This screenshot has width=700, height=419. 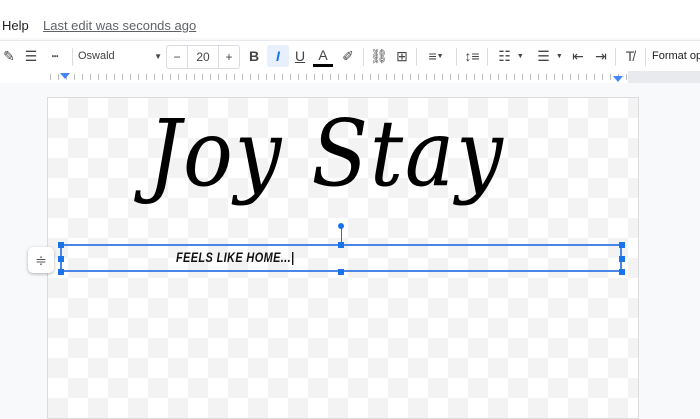 What do you see at coordinates (379, 56) in the screenshot?
I see `link-icon: ⛓` at bounding box center [379, 56].